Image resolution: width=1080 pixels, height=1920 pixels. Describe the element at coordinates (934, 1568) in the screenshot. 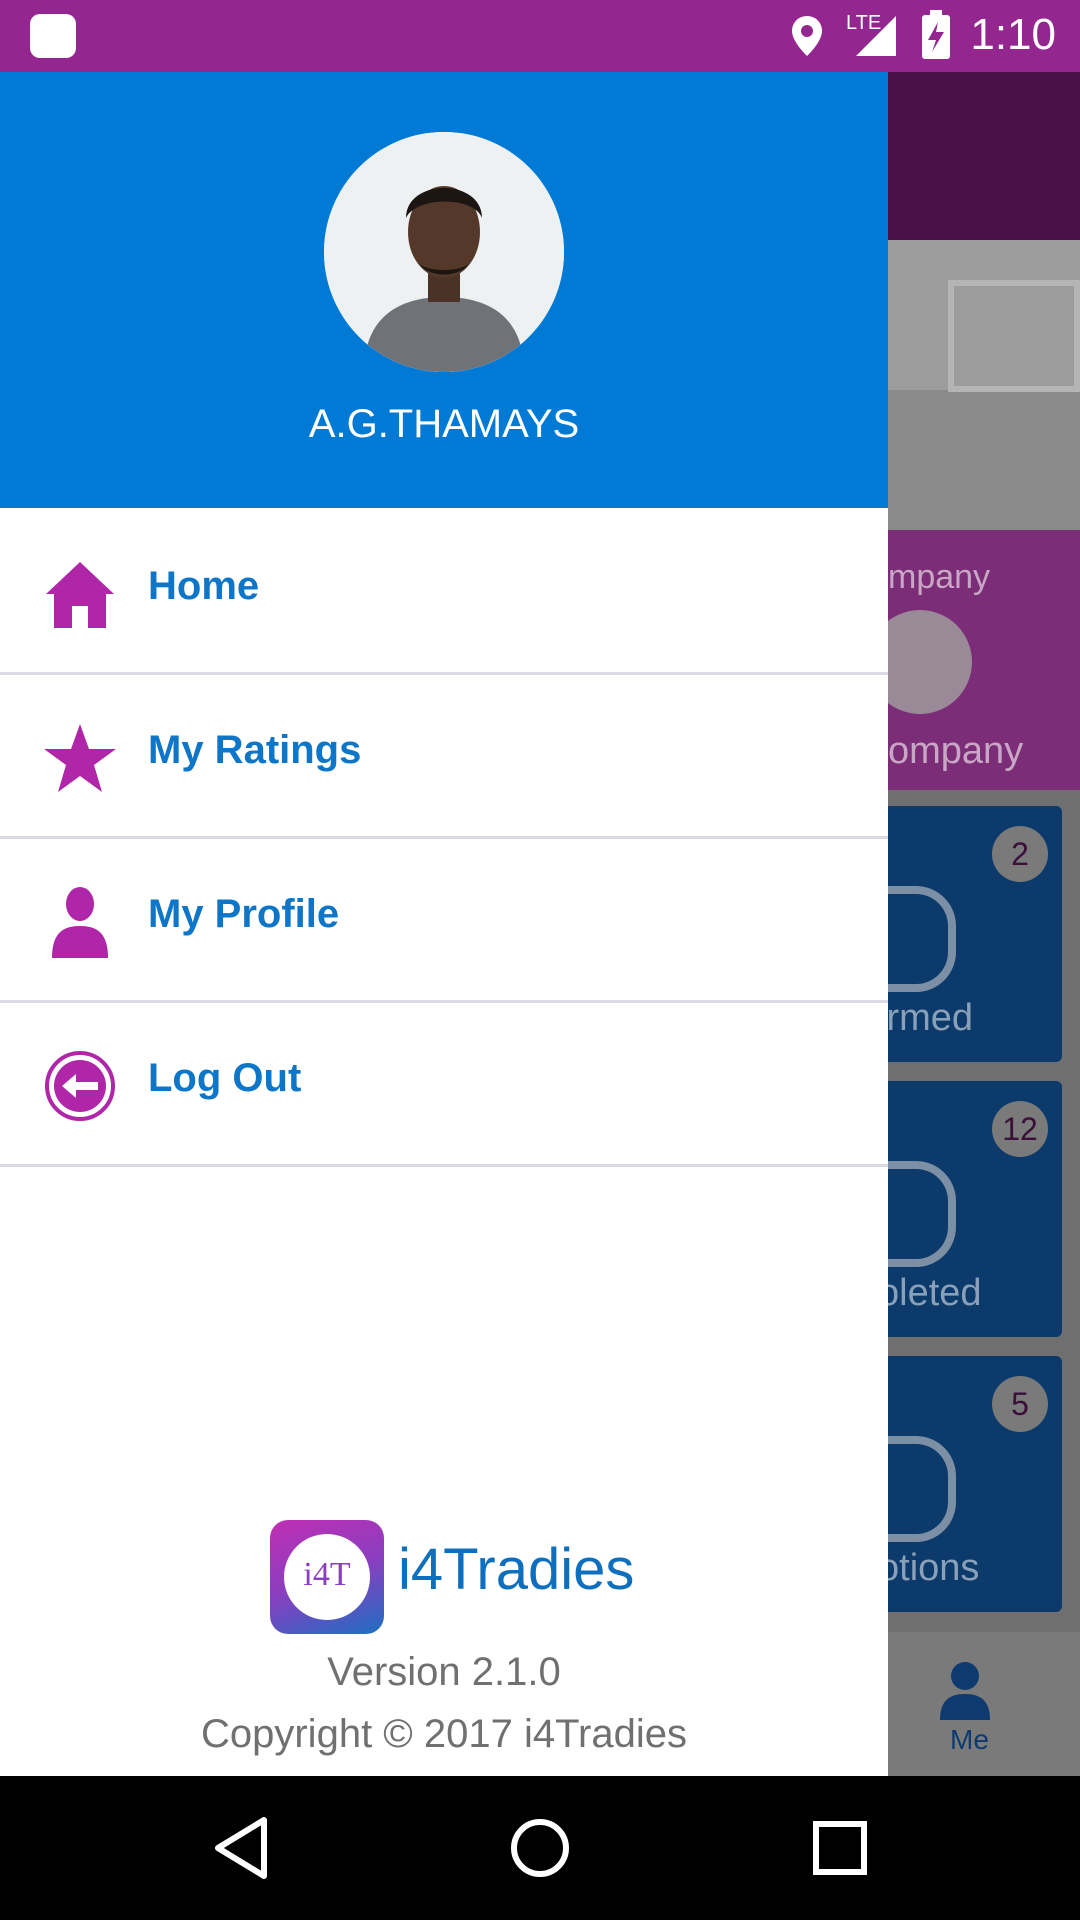

I see `card-label: otions` at that location.